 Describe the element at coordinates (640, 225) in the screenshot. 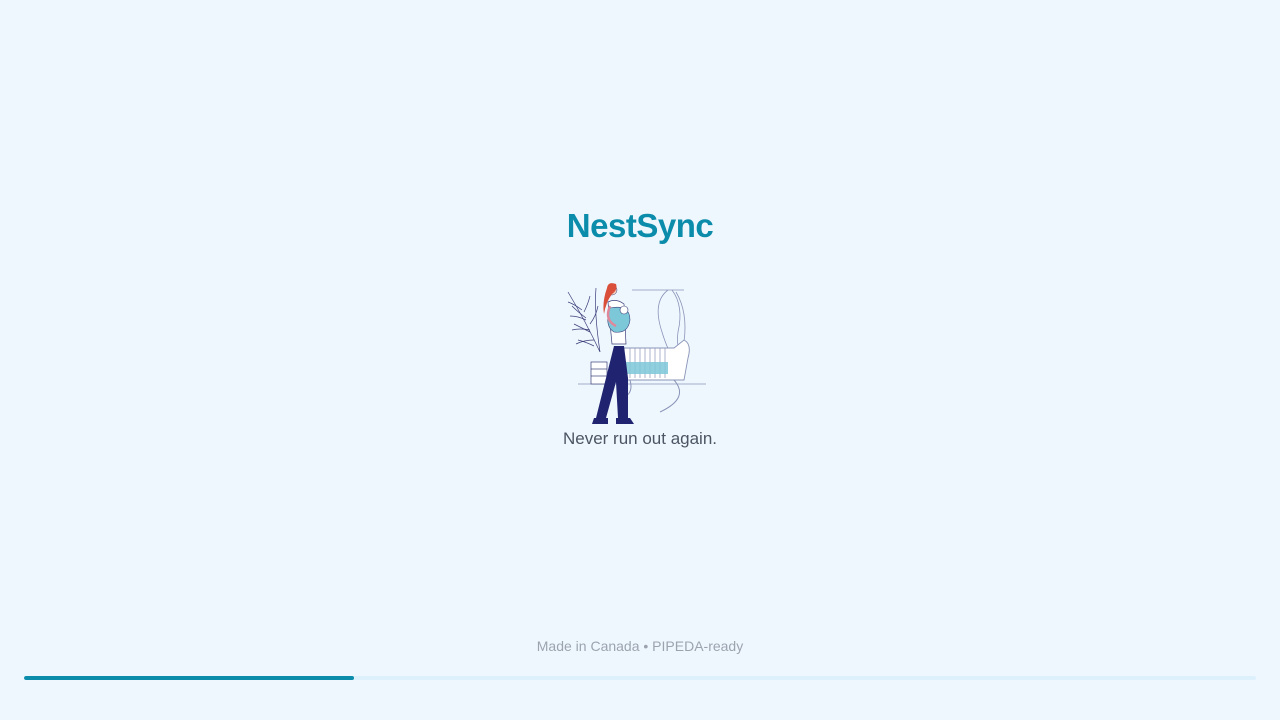

I see `app-logo-wordmark: NestSync` at that location.